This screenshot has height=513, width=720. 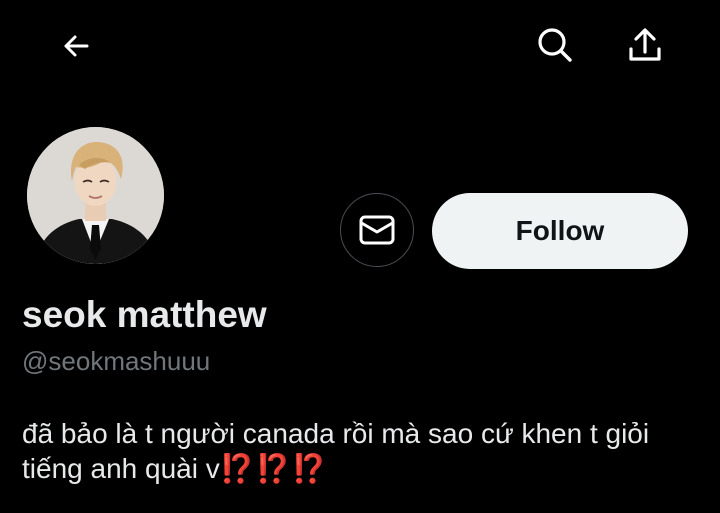 I want to click on message-button, so click(x=377, y=230).